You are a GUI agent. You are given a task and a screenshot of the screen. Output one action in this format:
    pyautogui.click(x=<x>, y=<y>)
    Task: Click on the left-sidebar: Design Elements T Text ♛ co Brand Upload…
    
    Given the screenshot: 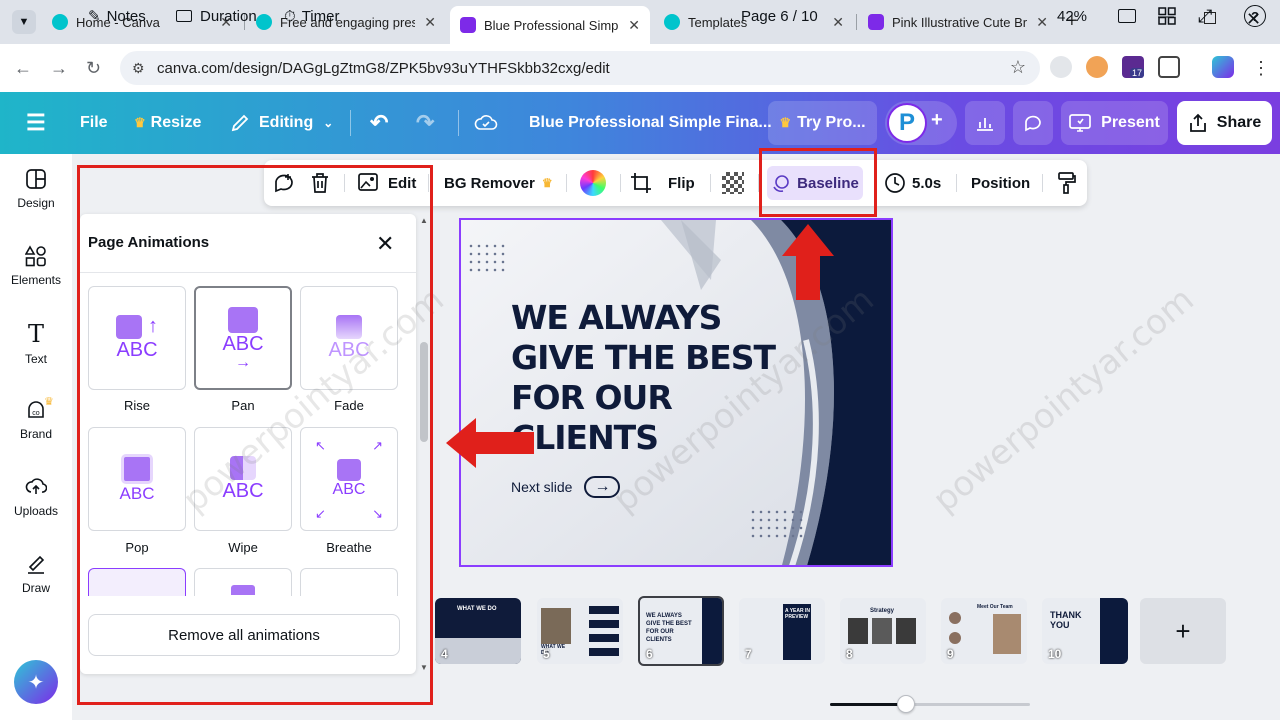 What is the action you would take?
    pyautogui.click(x=36, y=437)
    